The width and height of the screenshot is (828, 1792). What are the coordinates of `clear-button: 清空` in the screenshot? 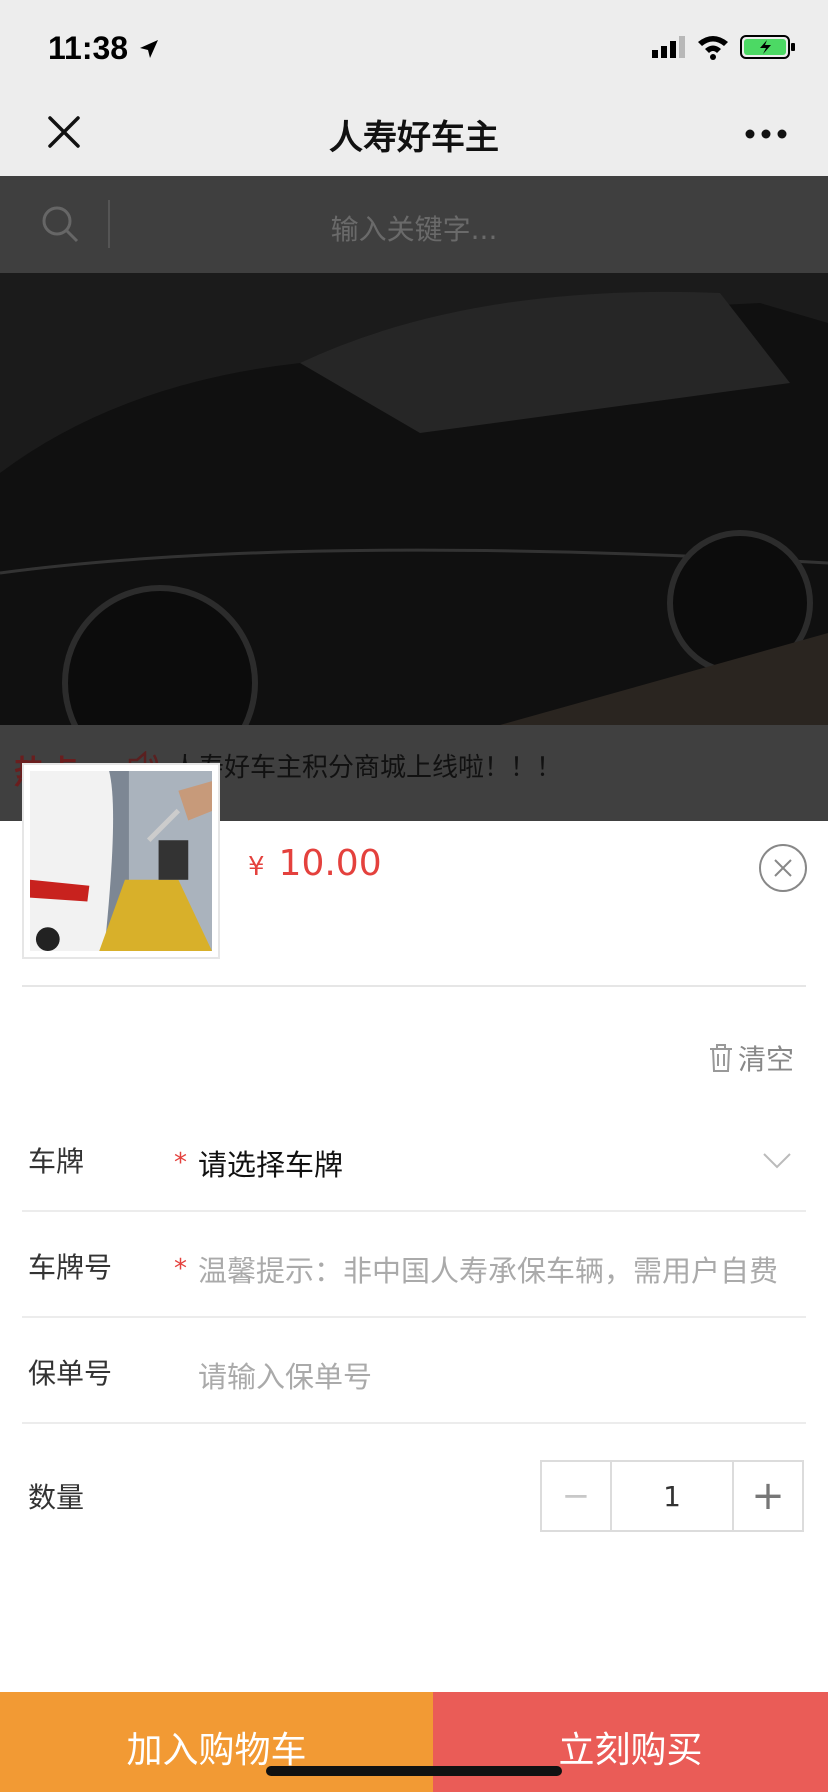 It's located at (751, 1058).